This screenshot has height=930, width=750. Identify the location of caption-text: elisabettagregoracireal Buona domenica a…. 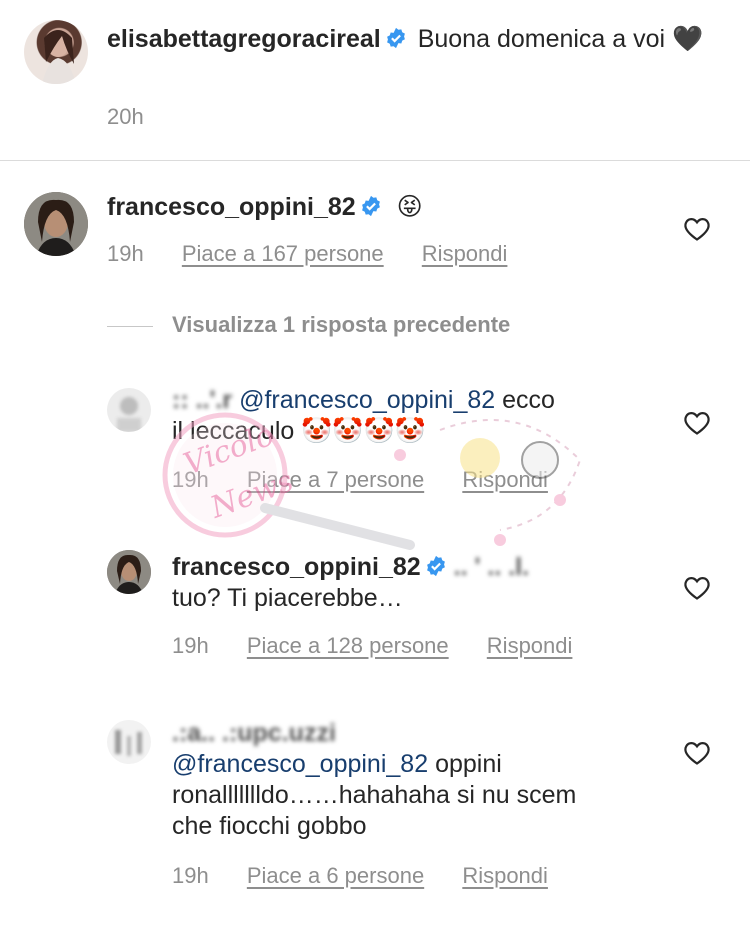
(412, 39).